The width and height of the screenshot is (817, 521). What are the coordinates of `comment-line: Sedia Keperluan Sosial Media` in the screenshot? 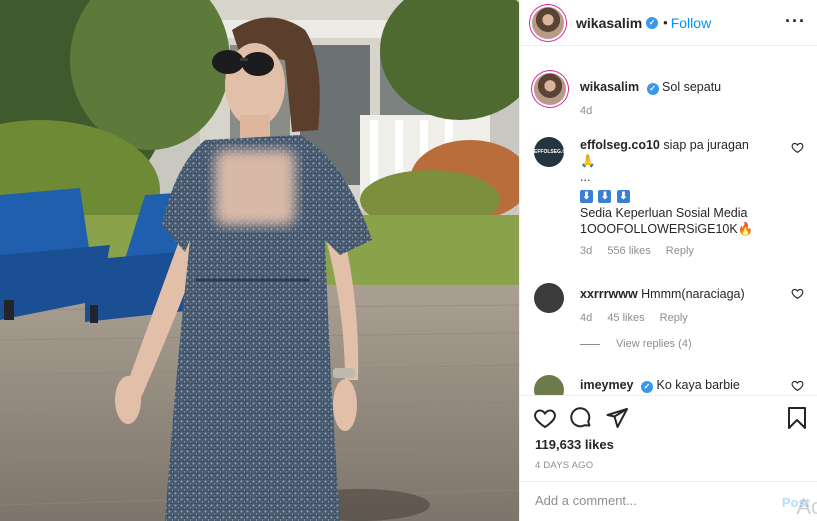 It's located at (664, 213).